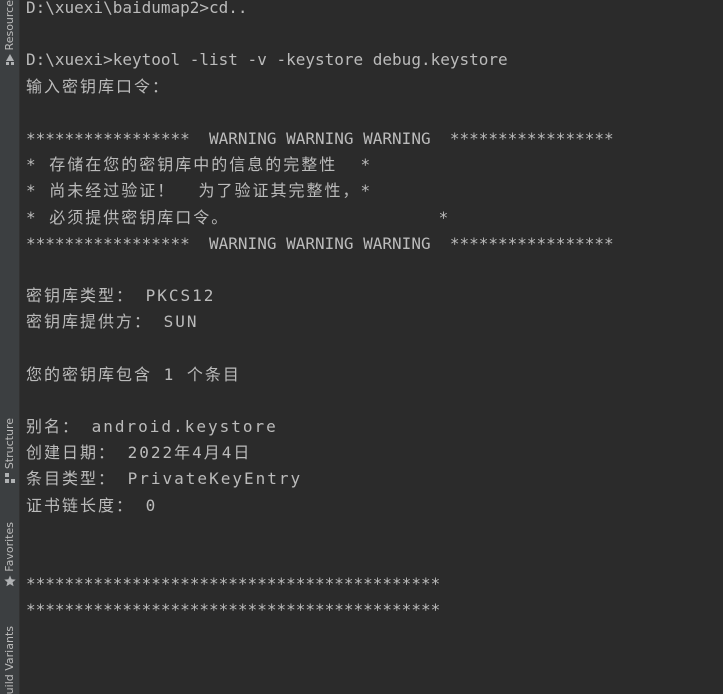 The height and width of the screenshot is (694, 723). Describe the element at coordinates (10, 478) in the screenshot. I see `structure-icon` at that location.